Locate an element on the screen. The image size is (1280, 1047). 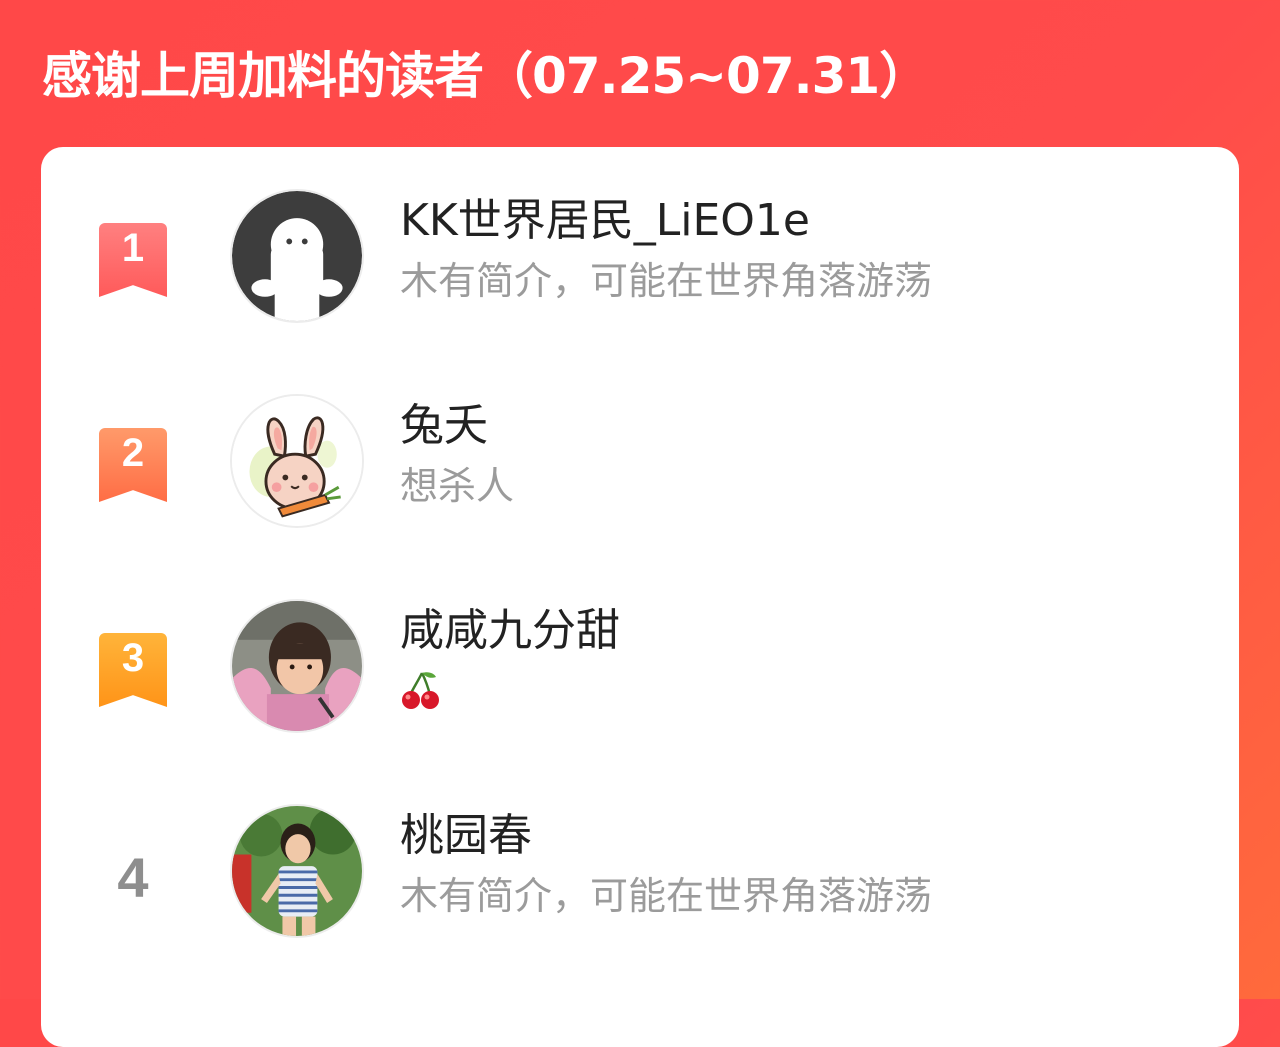
reader-name: 桃园春 is located at coordinates (466, 836).